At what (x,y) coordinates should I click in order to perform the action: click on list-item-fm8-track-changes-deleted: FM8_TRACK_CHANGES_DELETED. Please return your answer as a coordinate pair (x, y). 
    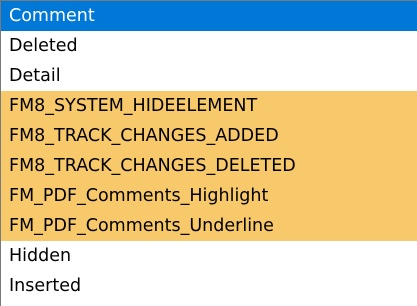
    Looking at the image, I should click on (209, 166).